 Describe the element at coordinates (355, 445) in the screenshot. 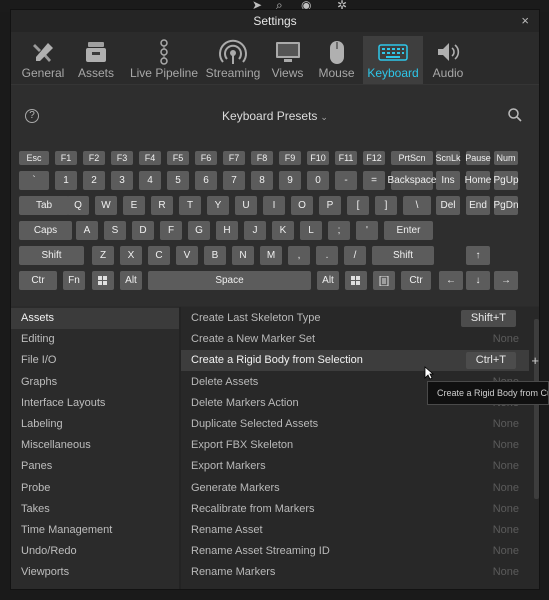

I see `action-row: Export FBX Skeleton None` at that location.